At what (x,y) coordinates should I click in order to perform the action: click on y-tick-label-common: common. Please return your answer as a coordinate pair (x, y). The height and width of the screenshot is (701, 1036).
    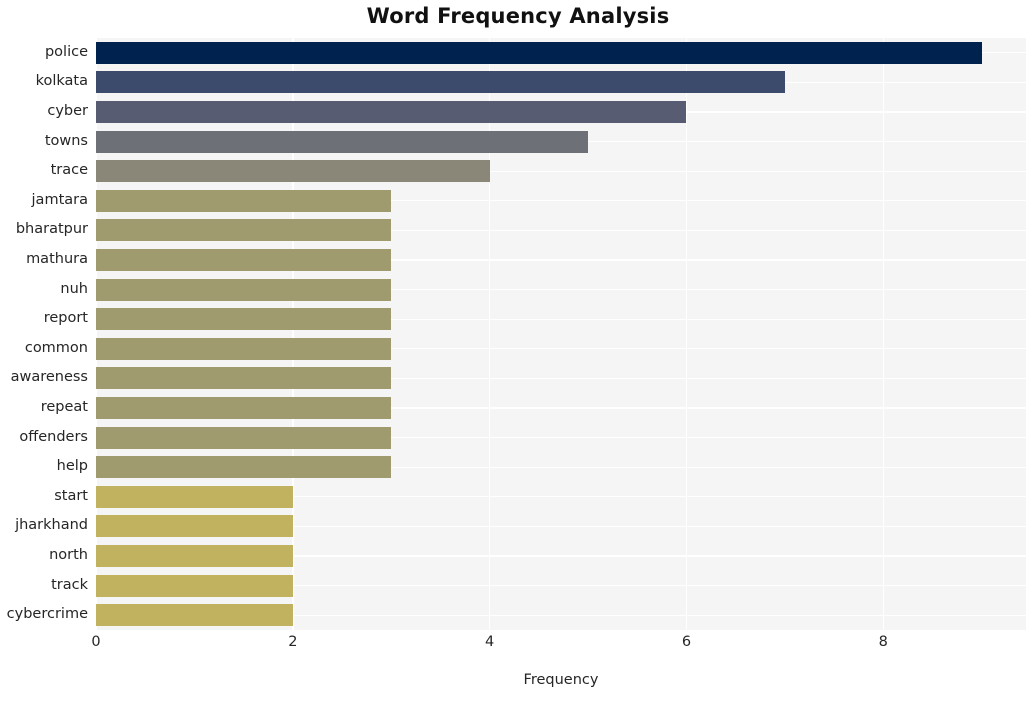
    Looking at the image, I should click on (56, 347).